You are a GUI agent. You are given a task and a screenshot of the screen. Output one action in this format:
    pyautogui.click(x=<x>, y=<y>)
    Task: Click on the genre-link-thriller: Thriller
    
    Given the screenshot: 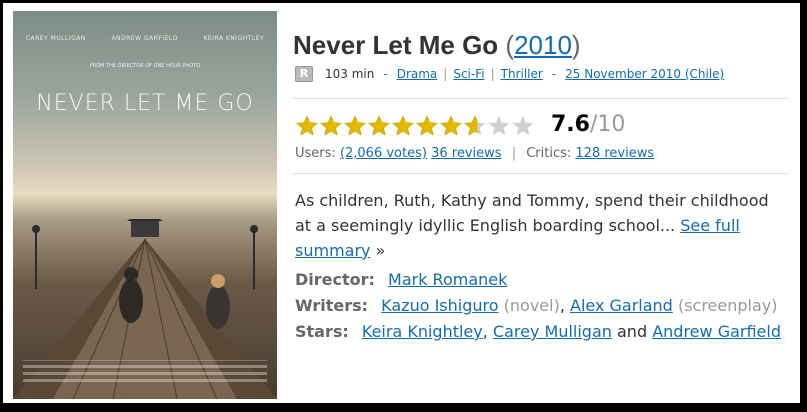 What is the action you would take?
    pyautogui.click(x=522, y=74)
    